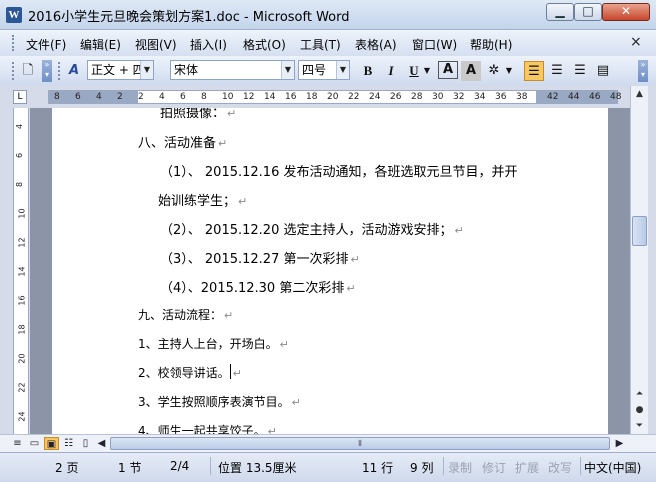  I want to click on word-app-icon: W, so click(14, 15).